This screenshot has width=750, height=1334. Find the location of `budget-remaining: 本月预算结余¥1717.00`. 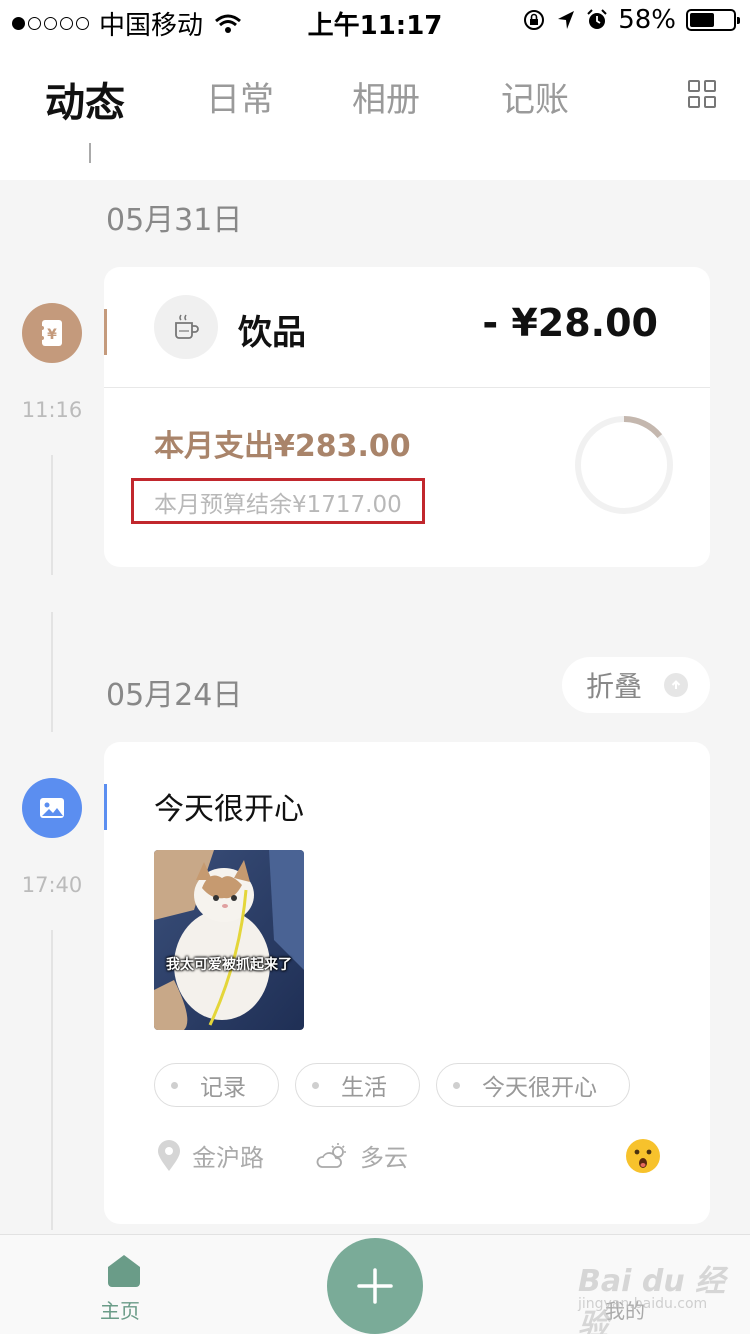

budget-remaining: 本月预算结余¥1717.00 is located at coordinates (278, 505).